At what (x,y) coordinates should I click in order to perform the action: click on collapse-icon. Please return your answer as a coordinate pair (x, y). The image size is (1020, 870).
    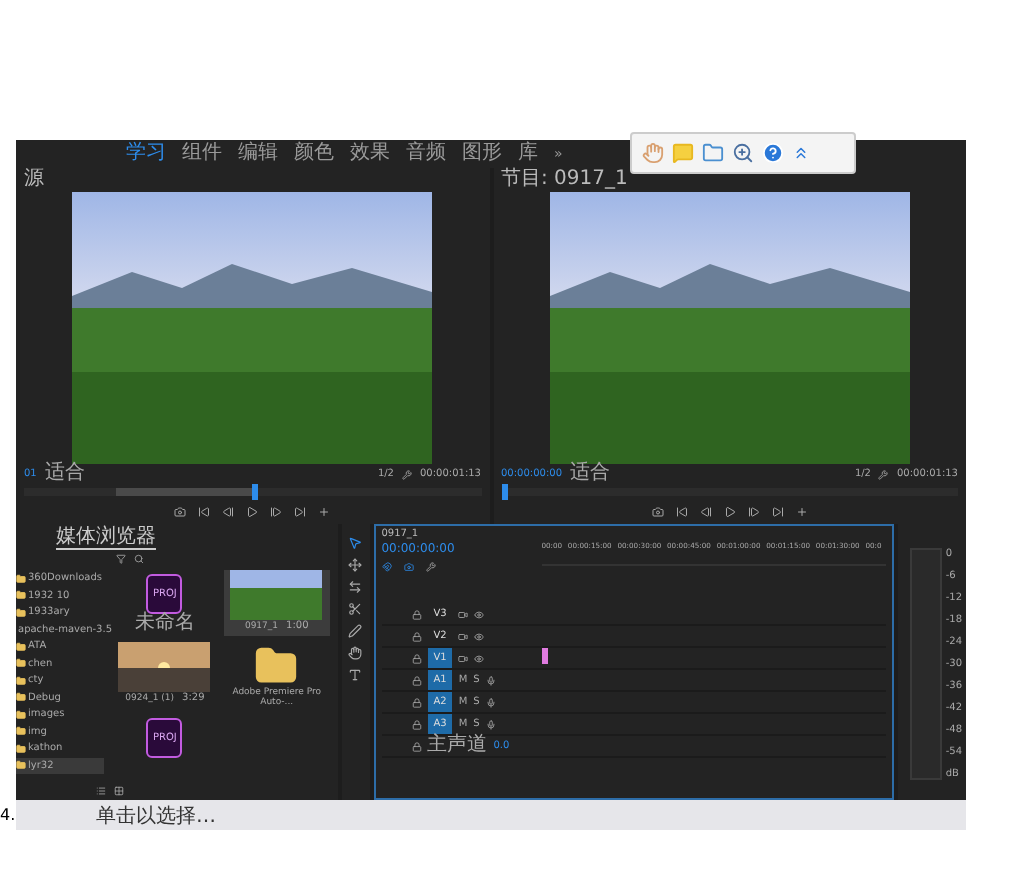
    Looking at the image, I should click on (801, 153).